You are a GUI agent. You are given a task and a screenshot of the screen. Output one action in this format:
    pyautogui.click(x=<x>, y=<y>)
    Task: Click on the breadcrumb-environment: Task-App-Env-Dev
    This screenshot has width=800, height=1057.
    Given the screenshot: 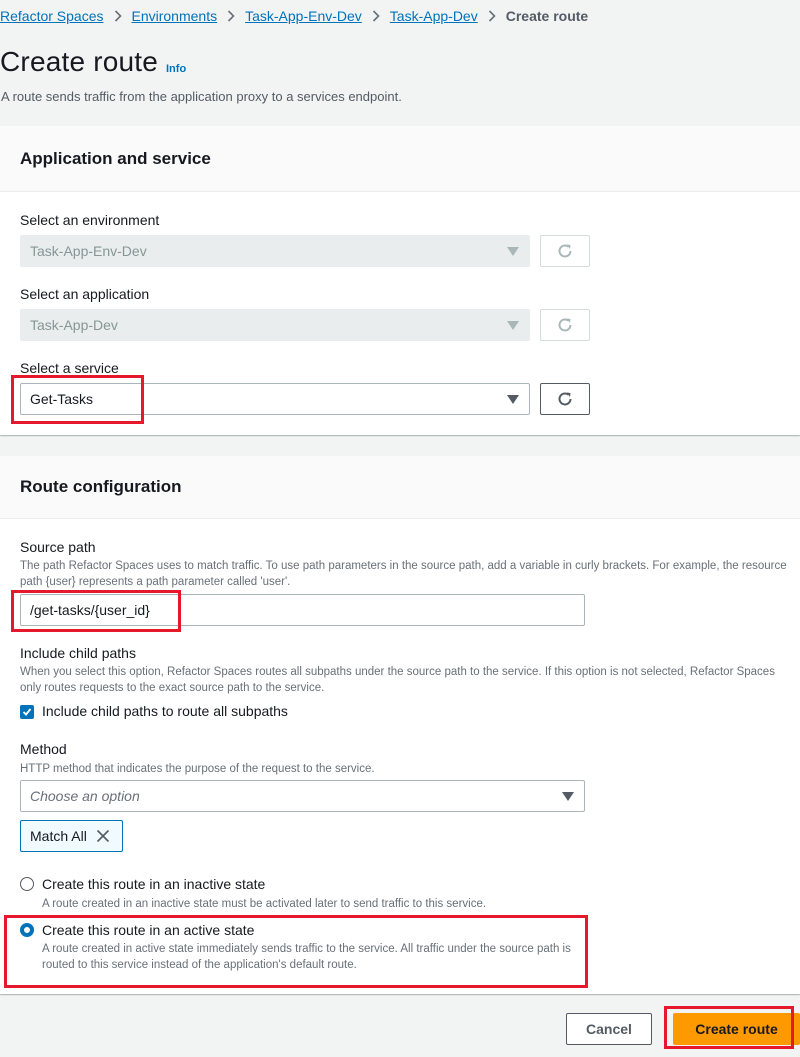 What is the action you would take?
    pyautogui.click(x=303, y=16)
    